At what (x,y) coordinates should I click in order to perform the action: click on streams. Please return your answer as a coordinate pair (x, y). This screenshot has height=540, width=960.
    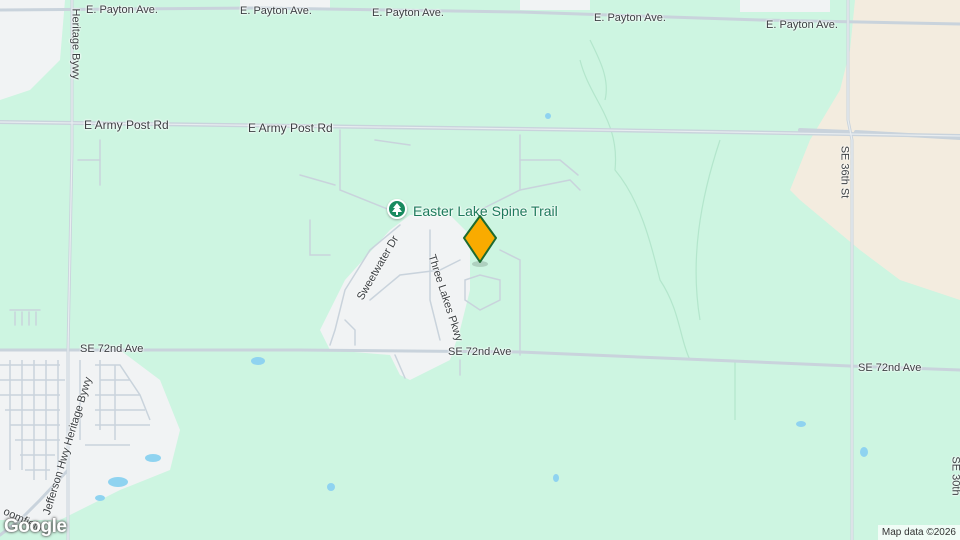
    Looking at the image, I should click on (657, 229).